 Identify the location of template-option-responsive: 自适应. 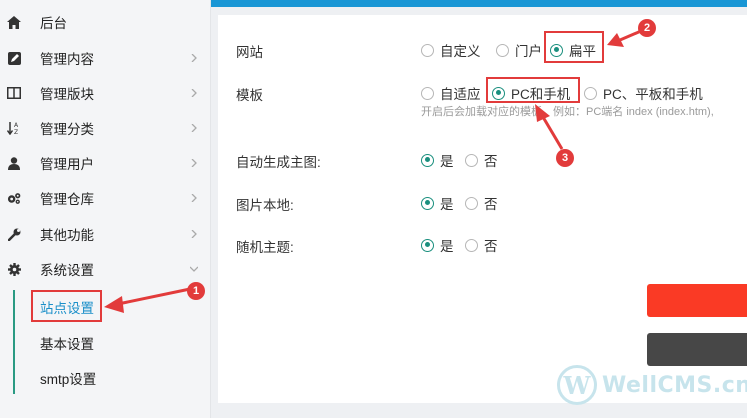
(451, 93).